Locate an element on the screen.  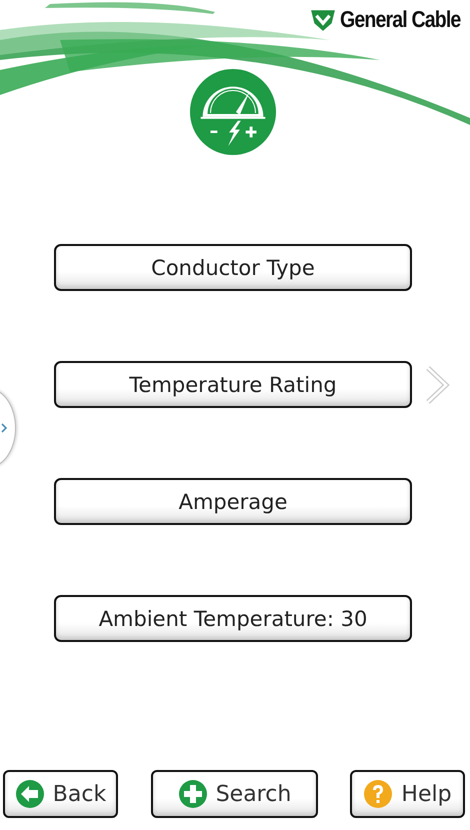
menu-button: Ambient Temperature: 30 is located at coordinates (233, 618).